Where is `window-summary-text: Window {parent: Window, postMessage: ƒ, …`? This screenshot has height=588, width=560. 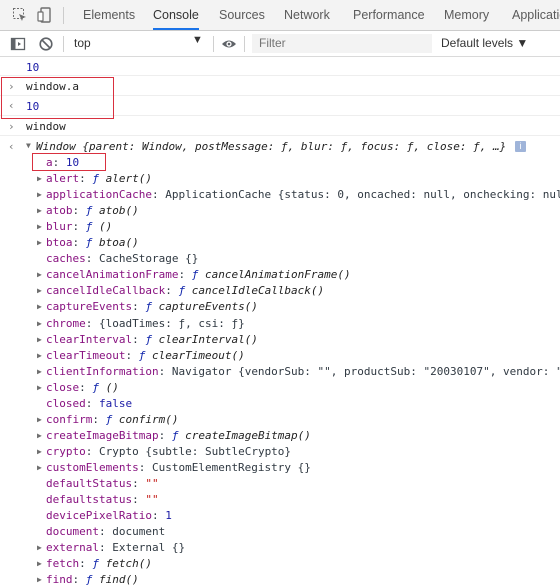 window-summary-text: Window {parent: Window, postMessage: ƒ, … is located at coordinates (271, 146).